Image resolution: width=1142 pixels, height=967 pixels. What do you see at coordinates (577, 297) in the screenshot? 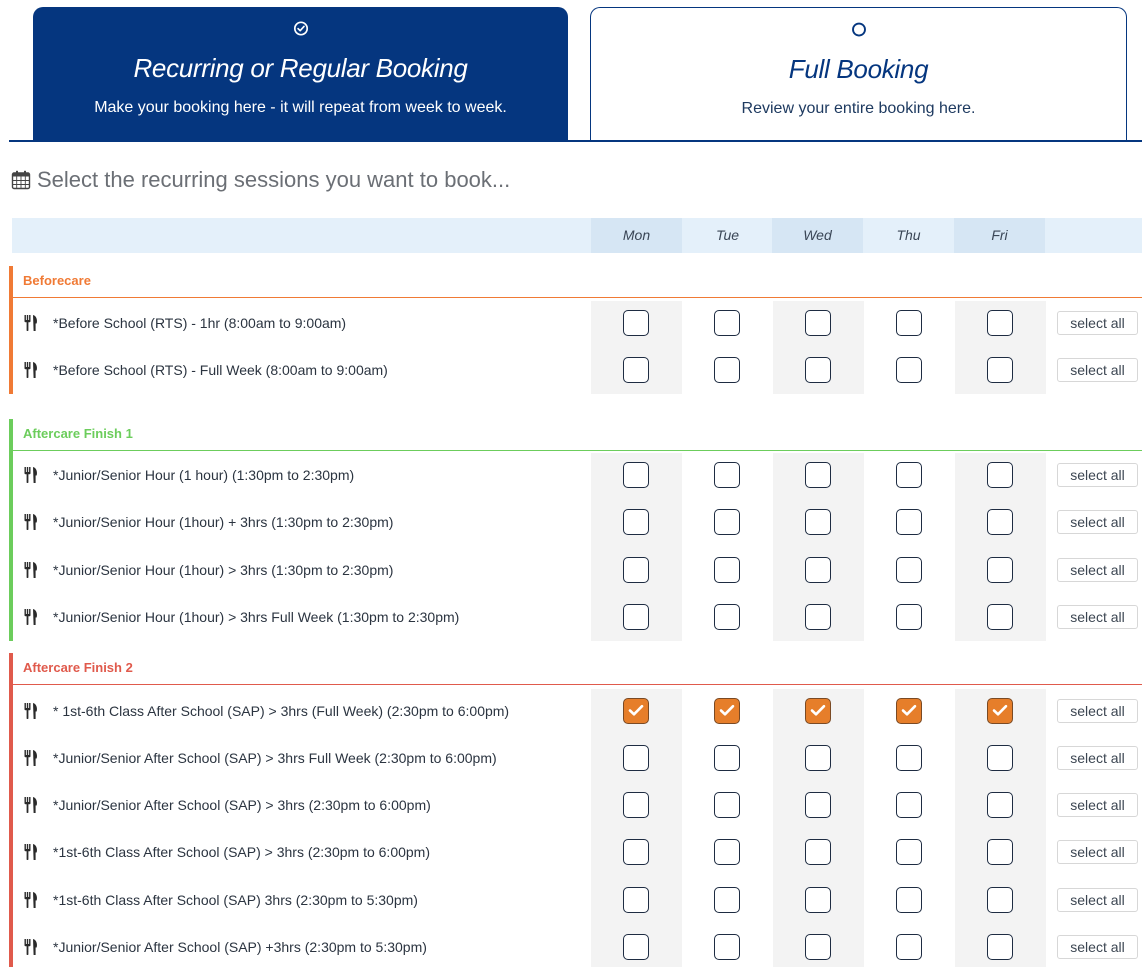
I see `group-divider` at bounding box center [577, 297].